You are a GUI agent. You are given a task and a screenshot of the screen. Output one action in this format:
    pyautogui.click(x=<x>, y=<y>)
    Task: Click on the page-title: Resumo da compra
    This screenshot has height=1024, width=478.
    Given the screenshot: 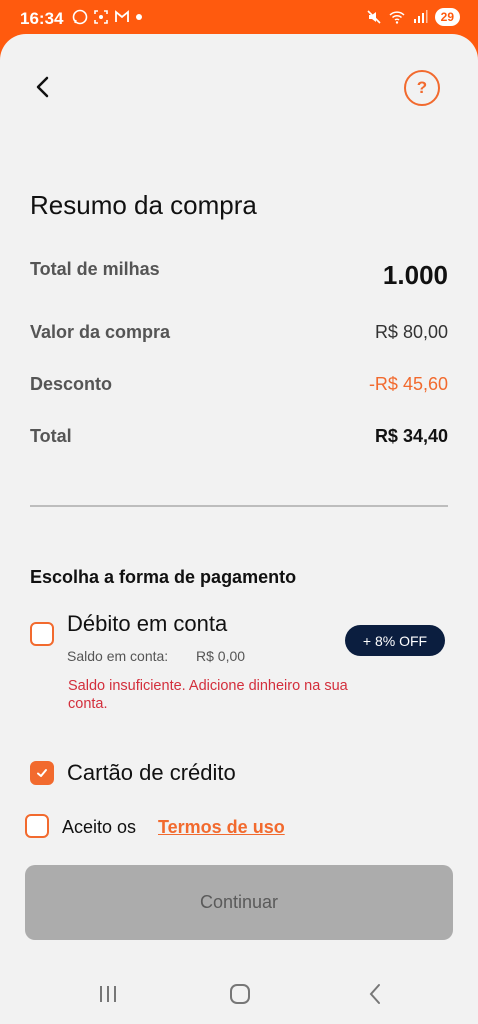 What is the action you would take?
    pyautogui.click(x=143, y=205)
    